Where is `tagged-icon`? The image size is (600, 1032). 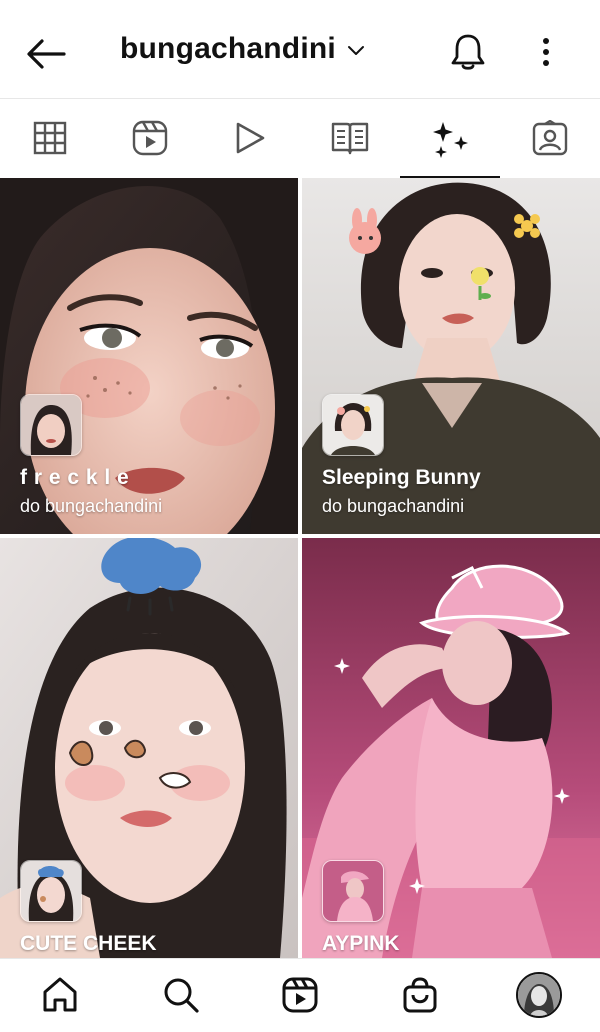 tagged-icon is located at coordinates (550, 138).